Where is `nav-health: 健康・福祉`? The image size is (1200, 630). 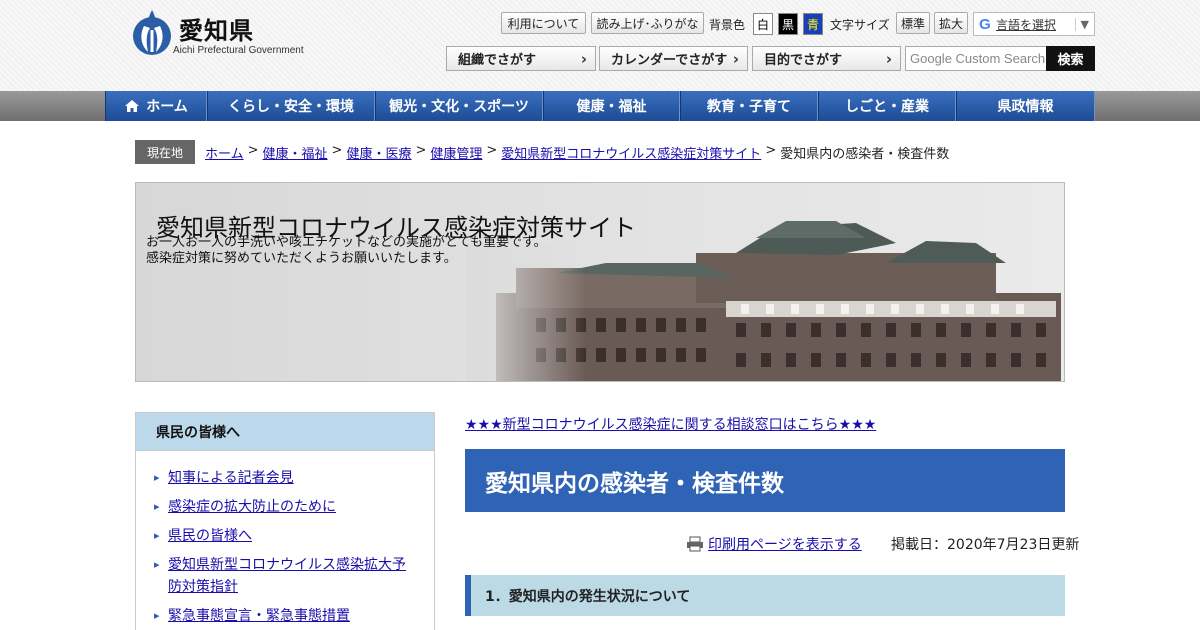
nav-health: 健康・福祉 is located at coordinates (611, 106).